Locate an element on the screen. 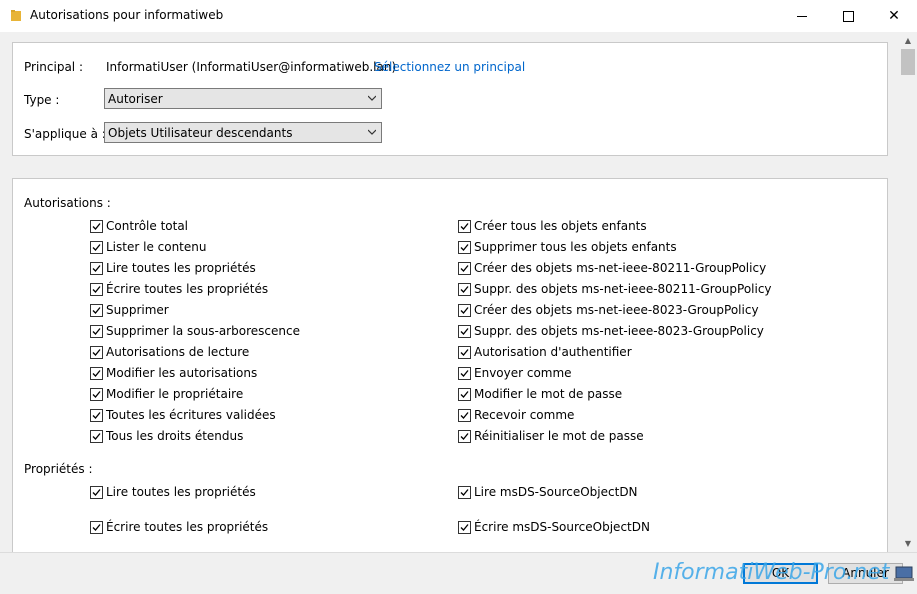  maximize-button is located at coordinates (848, 16).